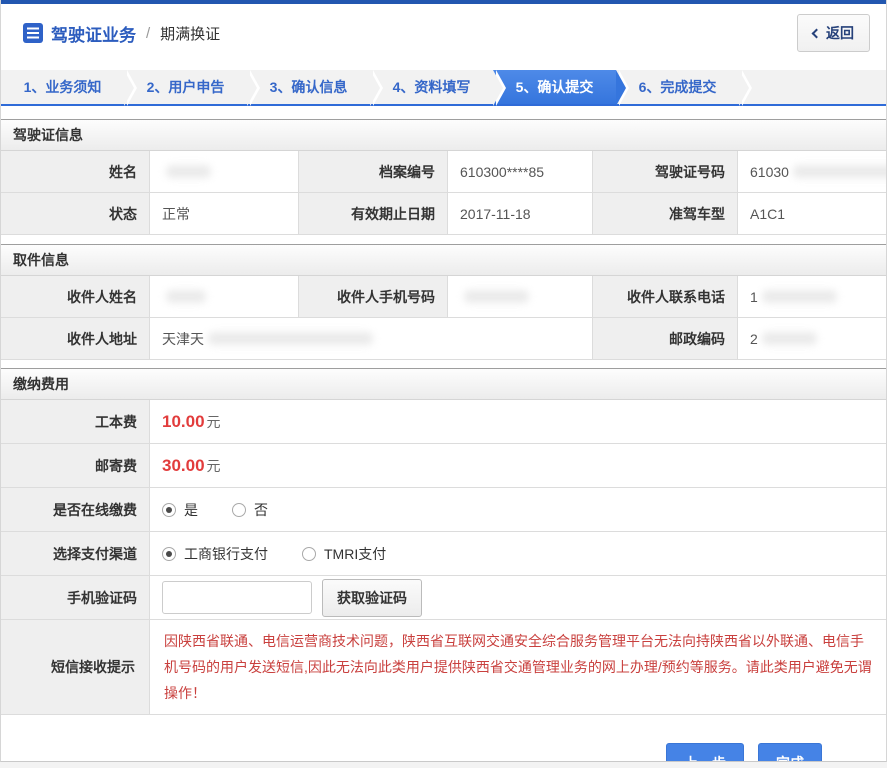  What do you see at coordinates (75, 171) in the screenshot?
I see `name-label: 姓名` at bounding box center [75, 171].